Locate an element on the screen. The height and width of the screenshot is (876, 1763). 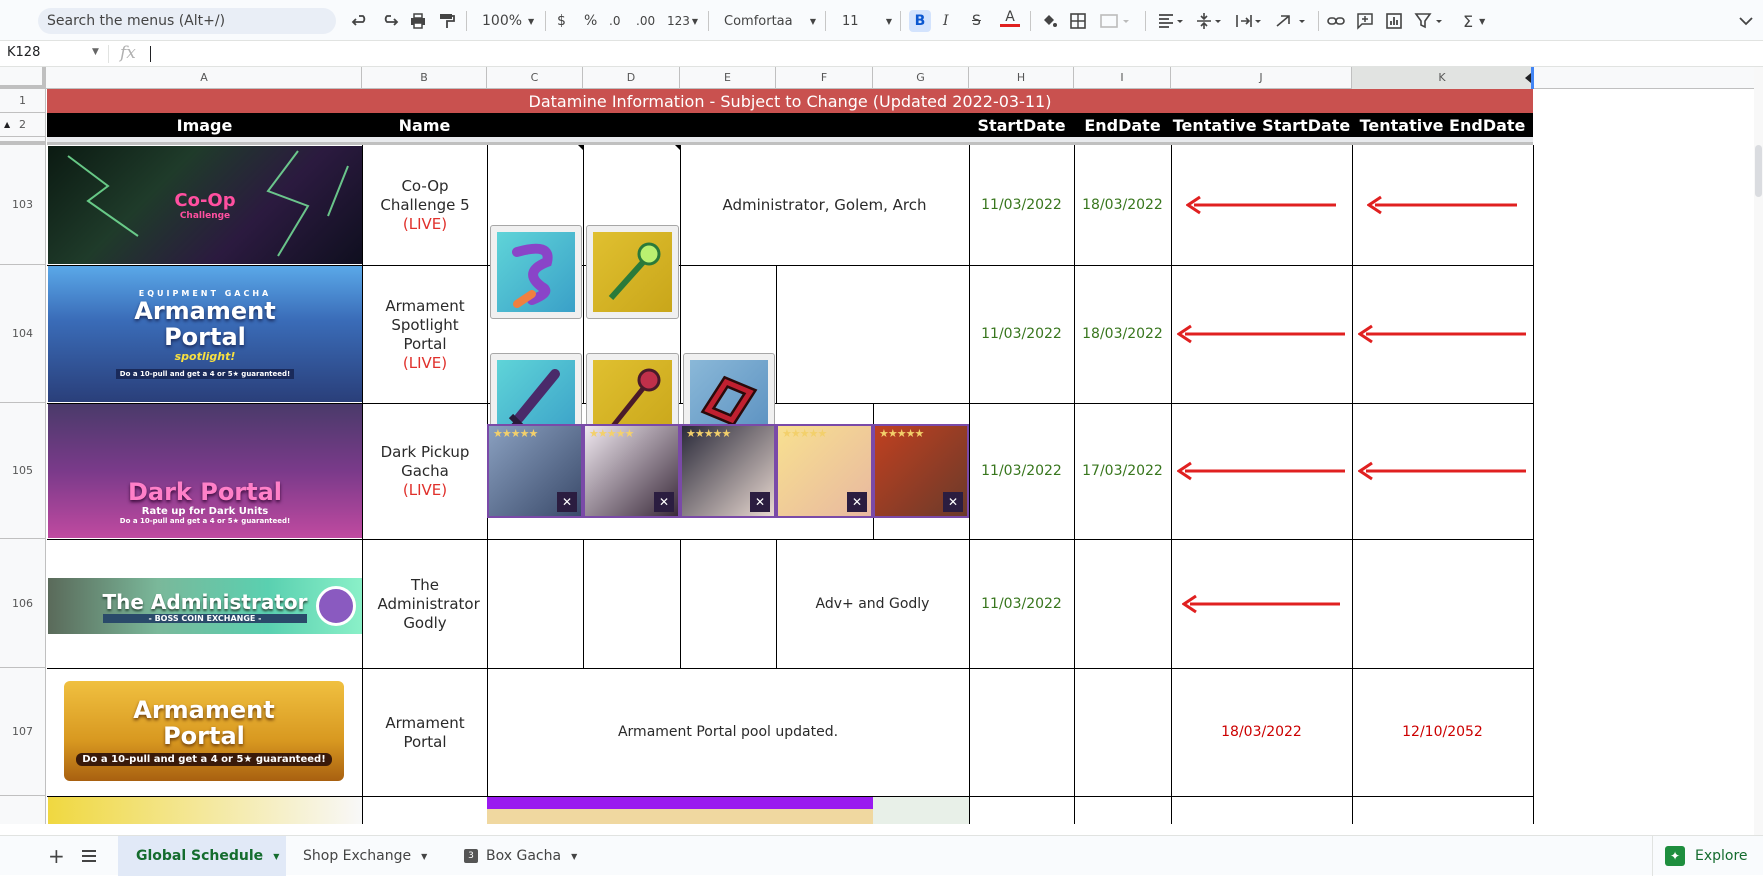
italic-button: I is located at coordinates (946, 21).